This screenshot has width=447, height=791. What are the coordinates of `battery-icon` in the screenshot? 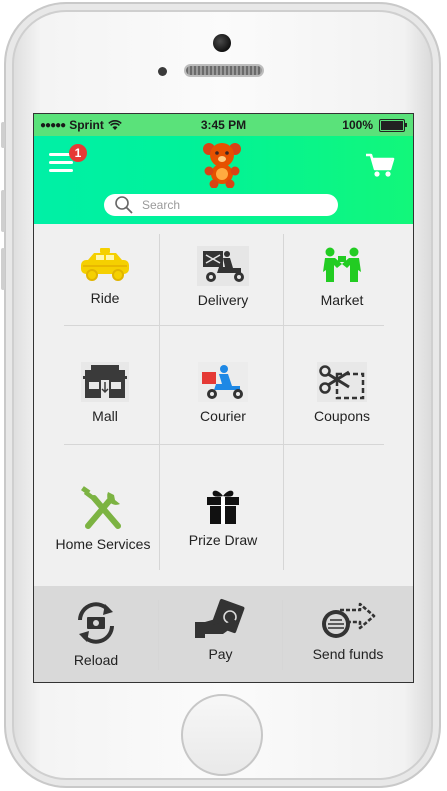 It's located at (393, 125).